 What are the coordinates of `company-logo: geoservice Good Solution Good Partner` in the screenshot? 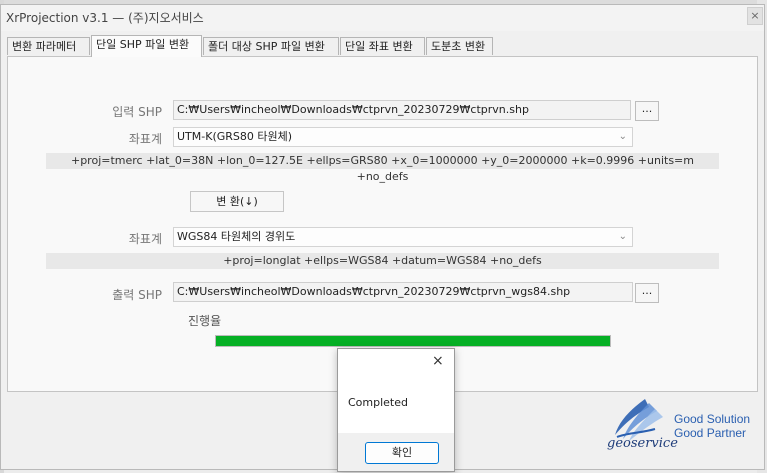 It's located at (677, 424).